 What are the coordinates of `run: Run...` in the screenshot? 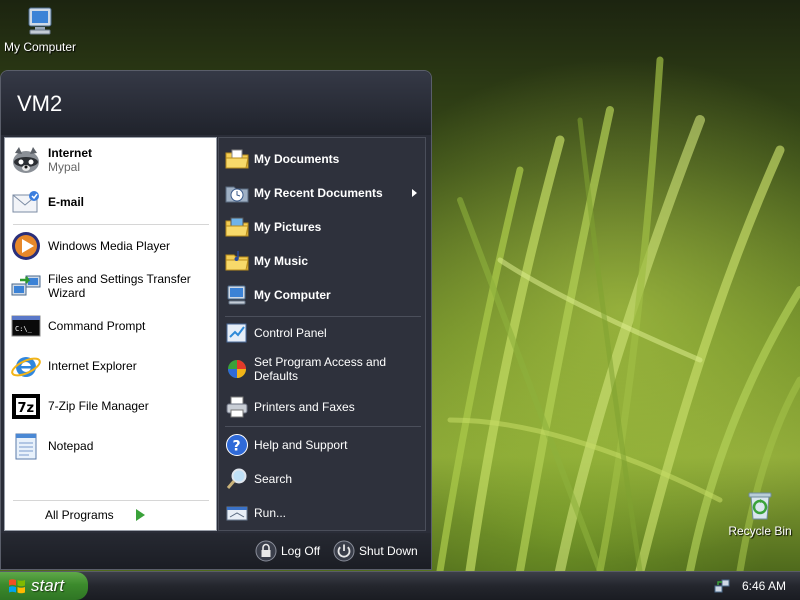 It's located at (323, 513).